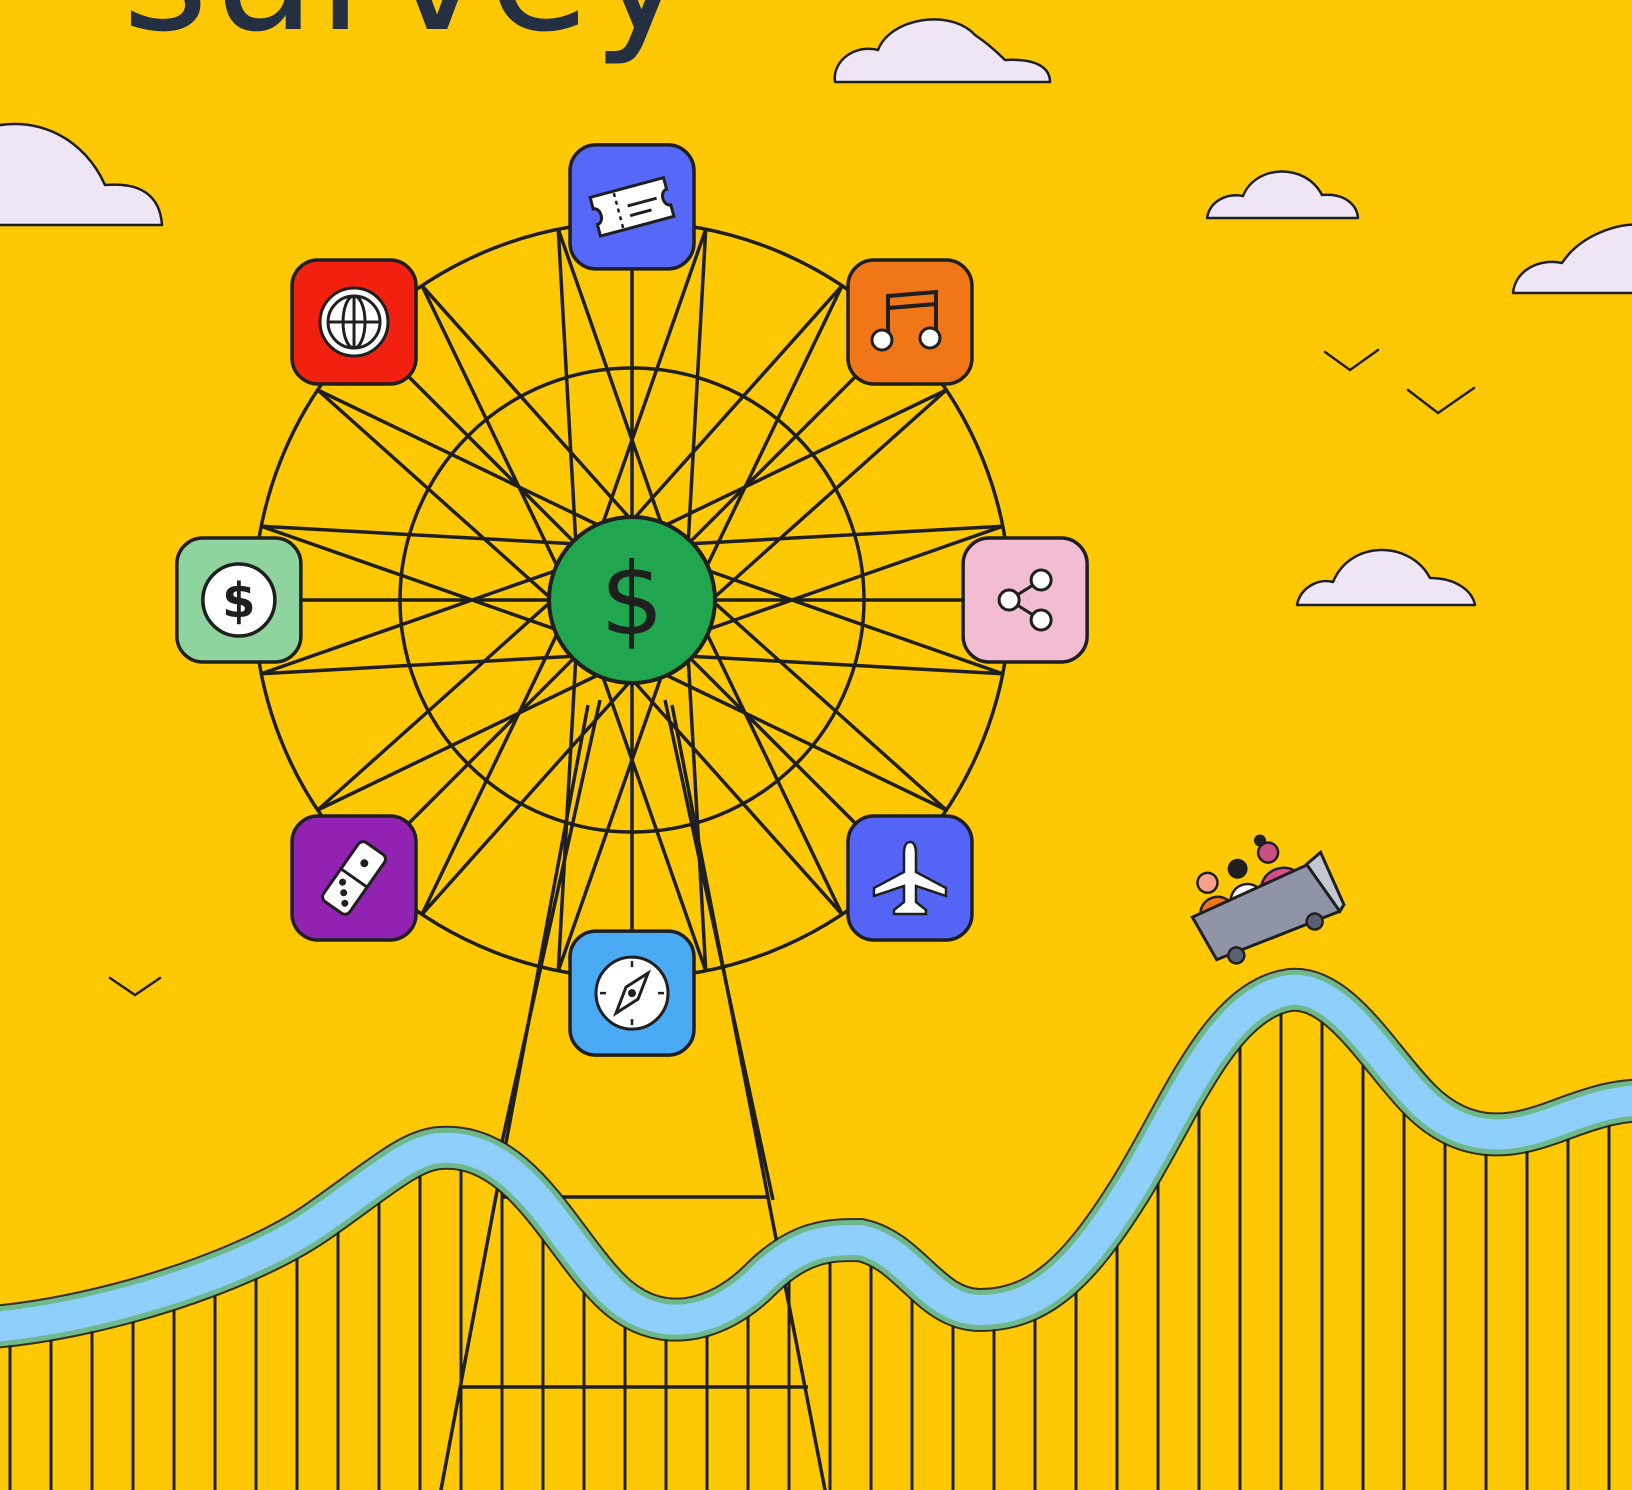  Describe the element at coordinates (1268, 899) in the screenshot. I see `coaster-car` at that location.